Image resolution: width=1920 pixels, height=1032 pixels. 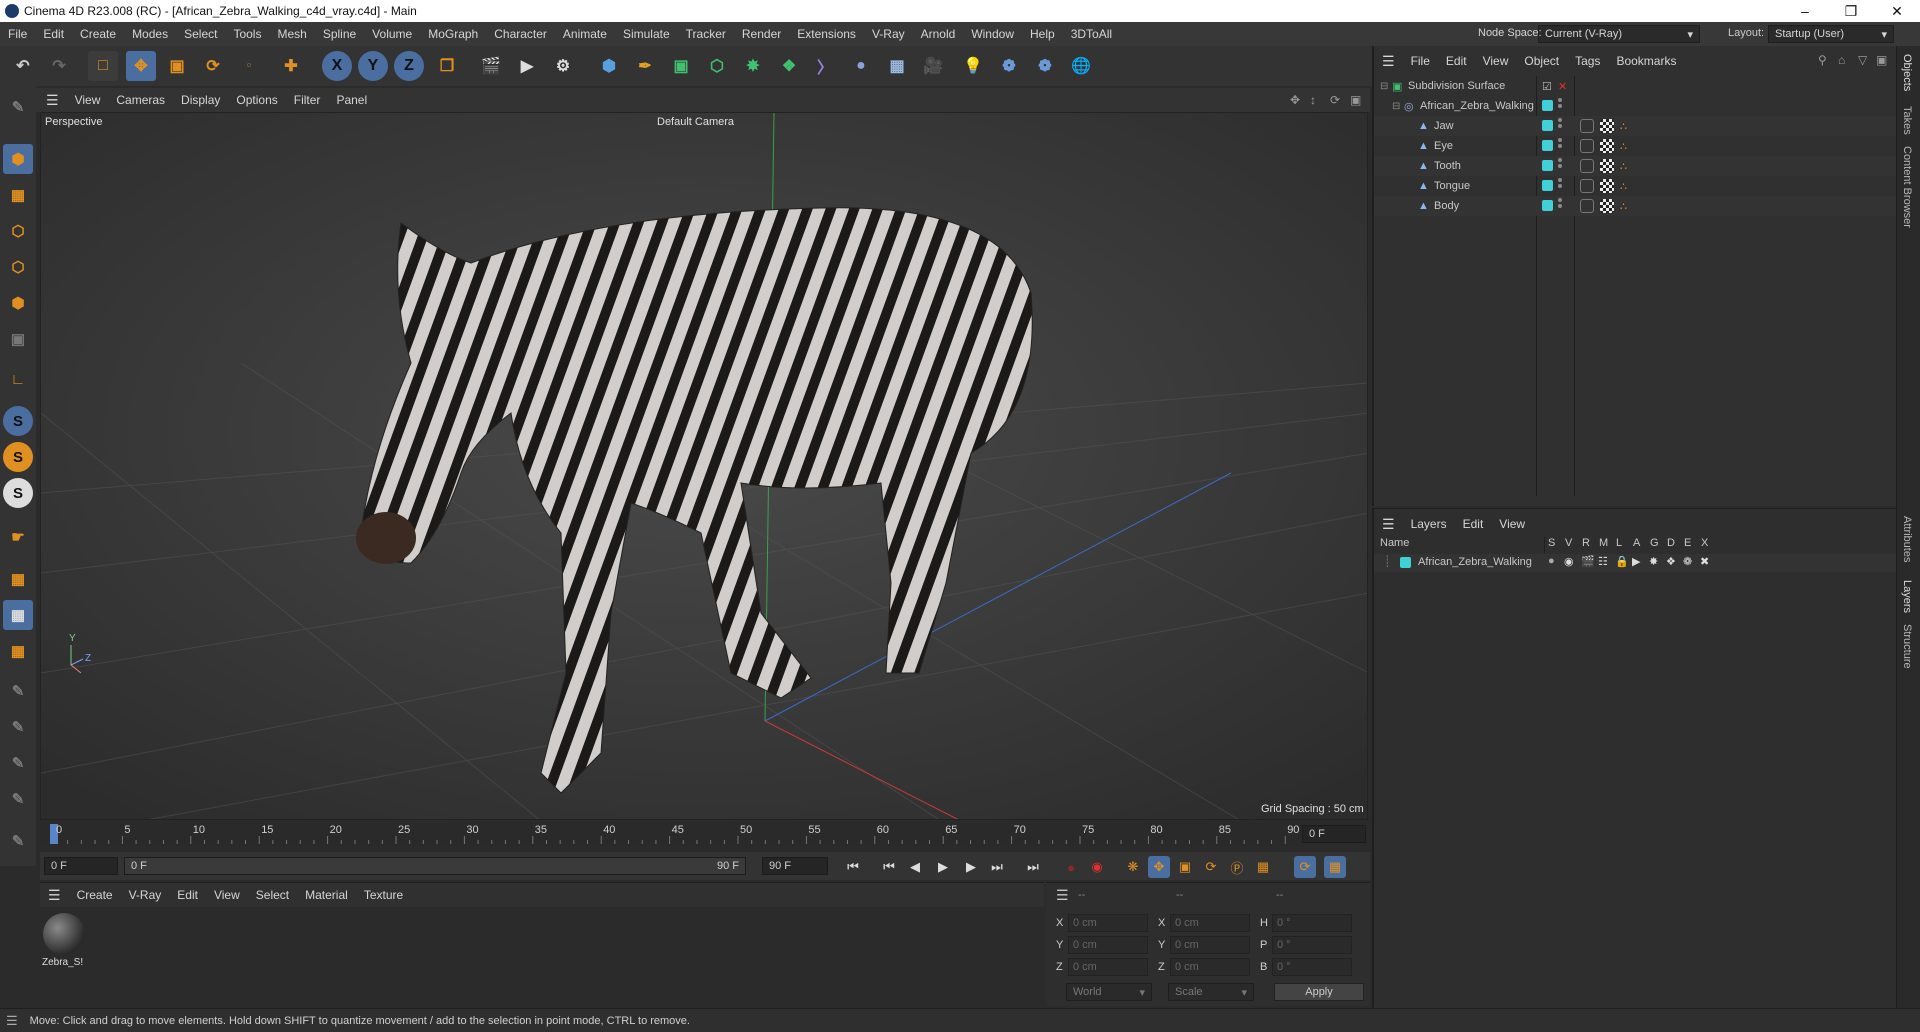 What do you see at coordinates (247, 34) in the screenshot?
I see `menu-tools: Tools` at bounding box center [247, 34].